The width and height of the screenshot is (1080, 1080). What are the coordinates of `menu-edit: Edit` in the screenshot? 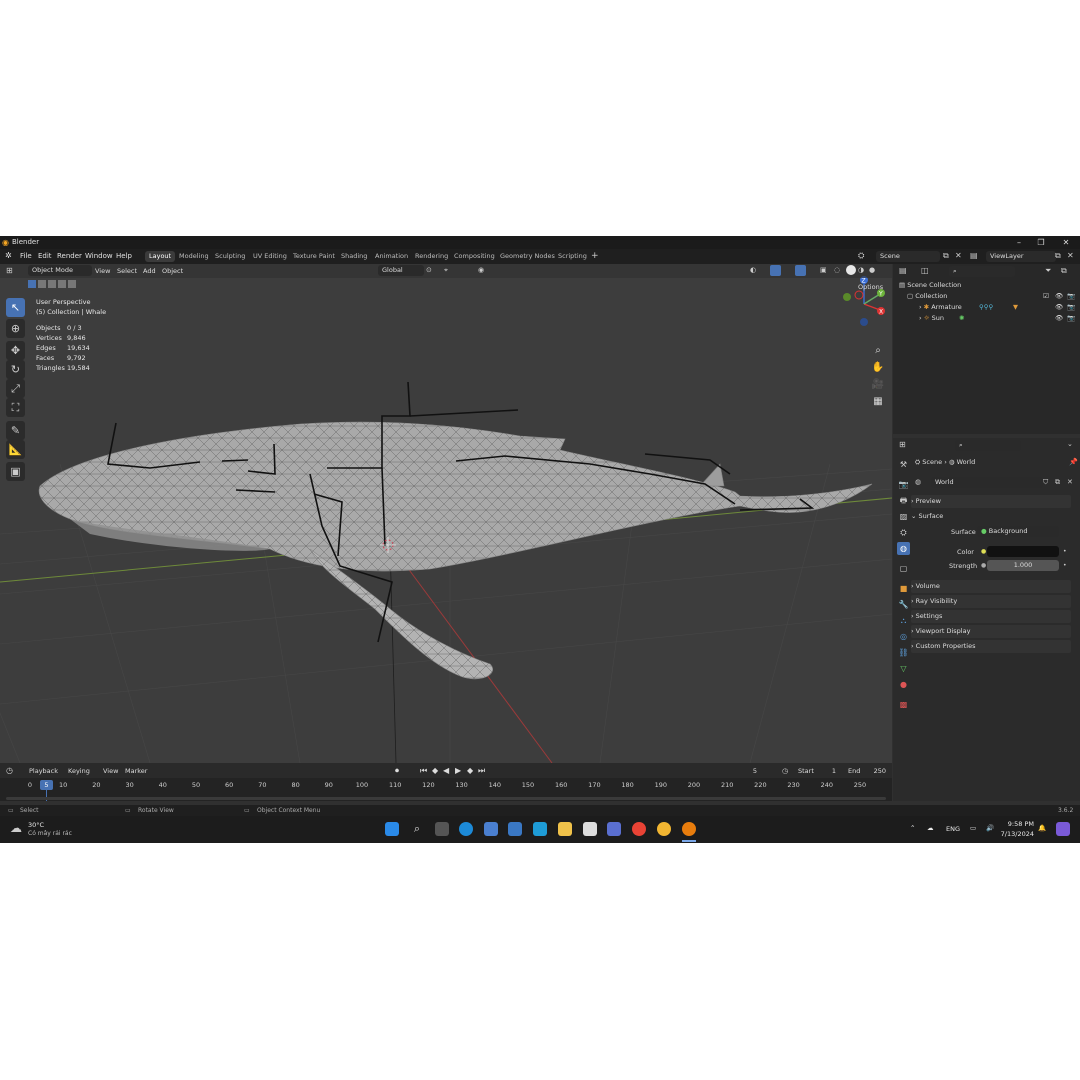 It's located at (45, 256).